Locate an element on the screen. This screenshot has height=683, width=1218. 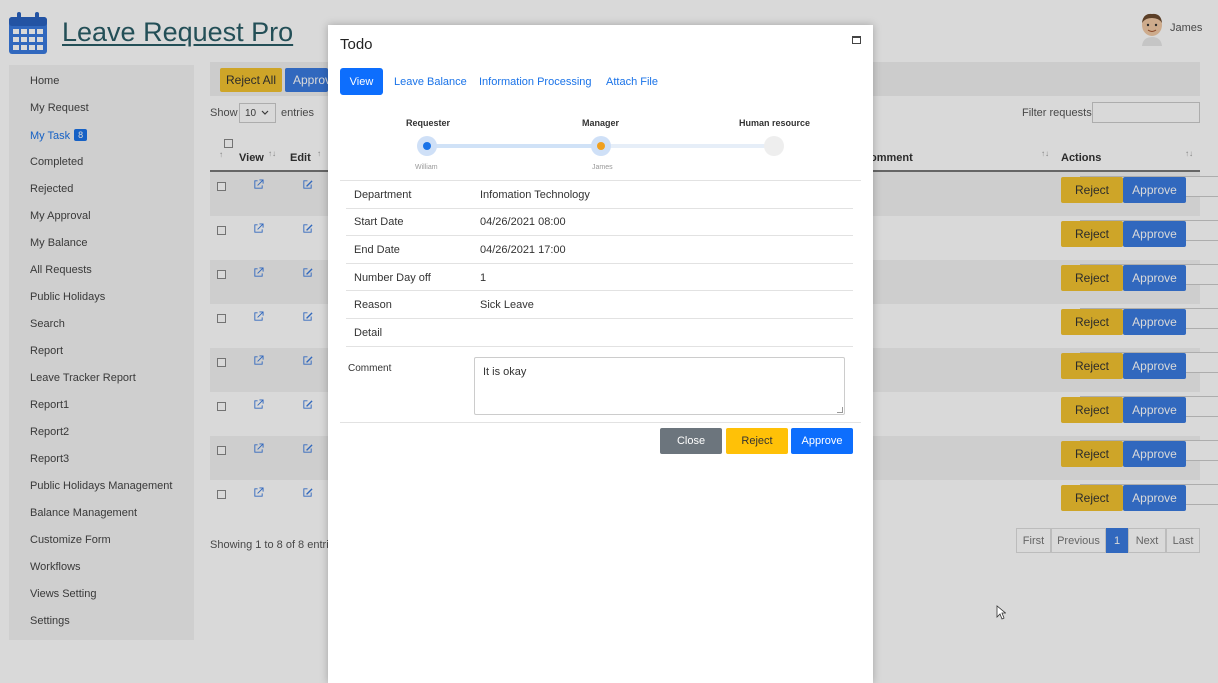
maximize-icon is located at coordinates (856, 40).